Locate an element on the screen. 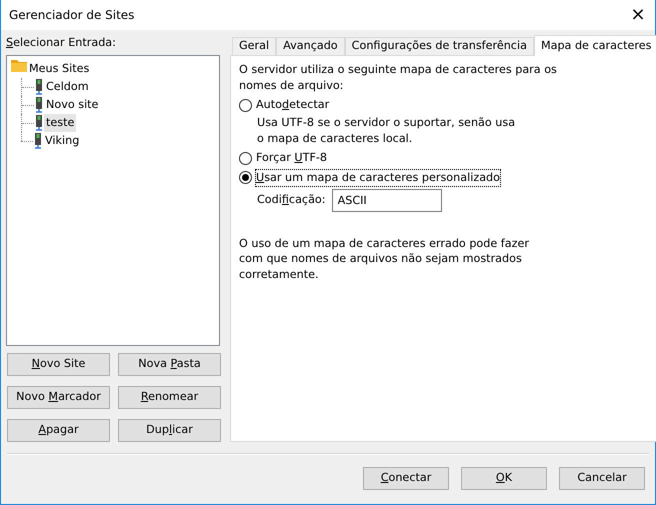  intro-text: O servidor utiliza o seguinte mapa de caracteres para os nomes de arquivo: is located at coordinates (398, 78).